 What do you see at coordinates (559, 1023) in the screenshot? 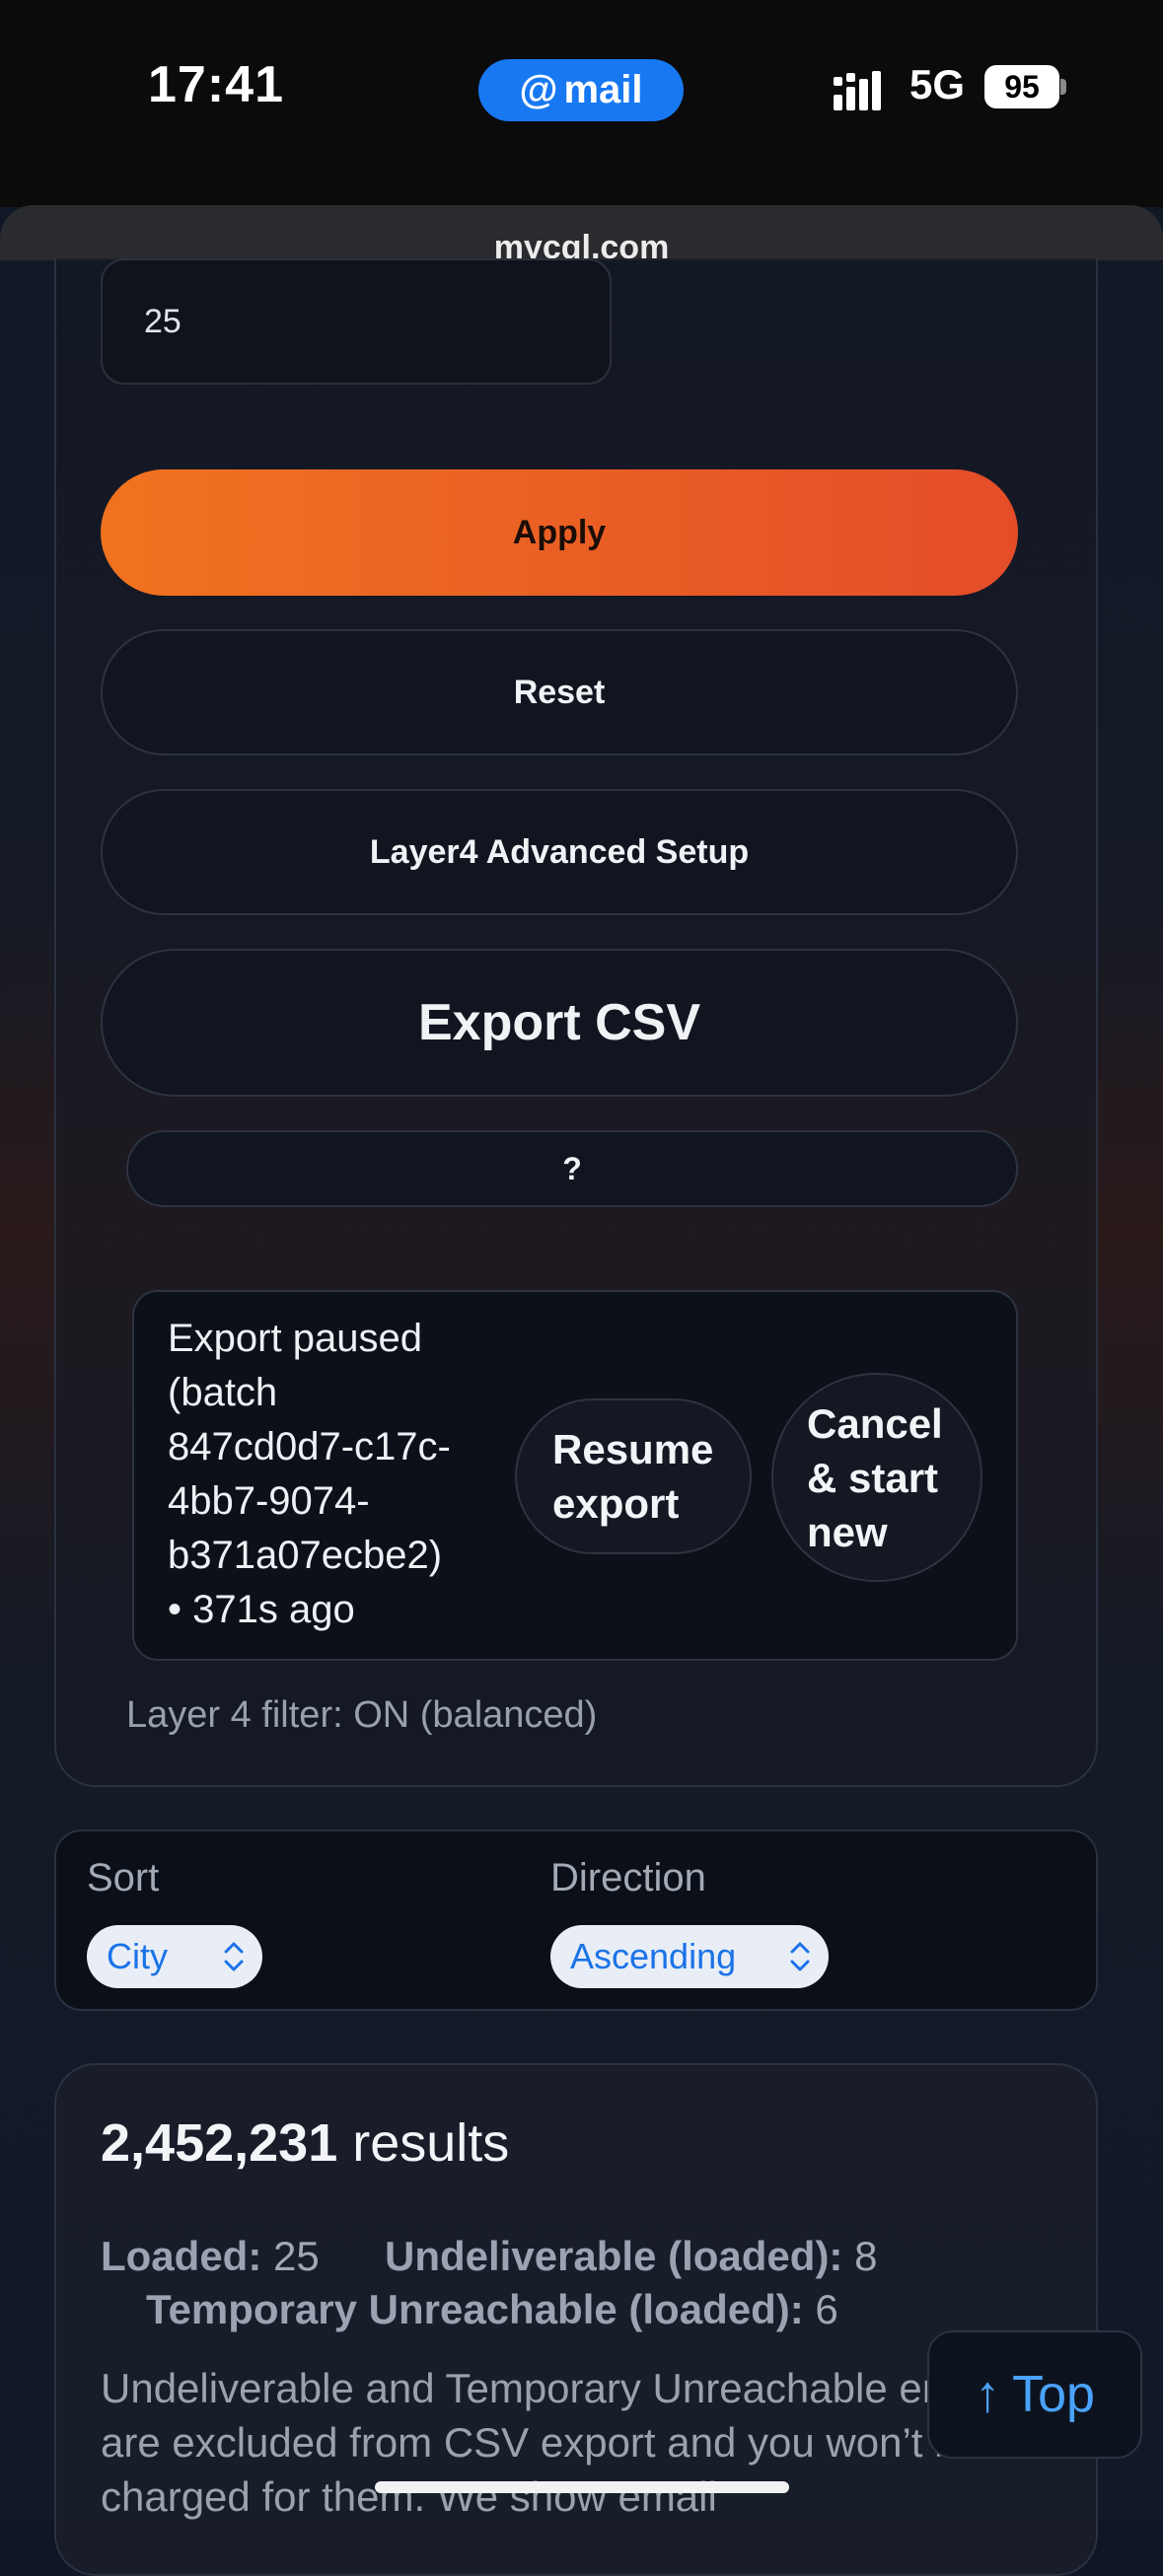
I see `export-csv-button: Export CSV` at bounding box center [559, 1023].